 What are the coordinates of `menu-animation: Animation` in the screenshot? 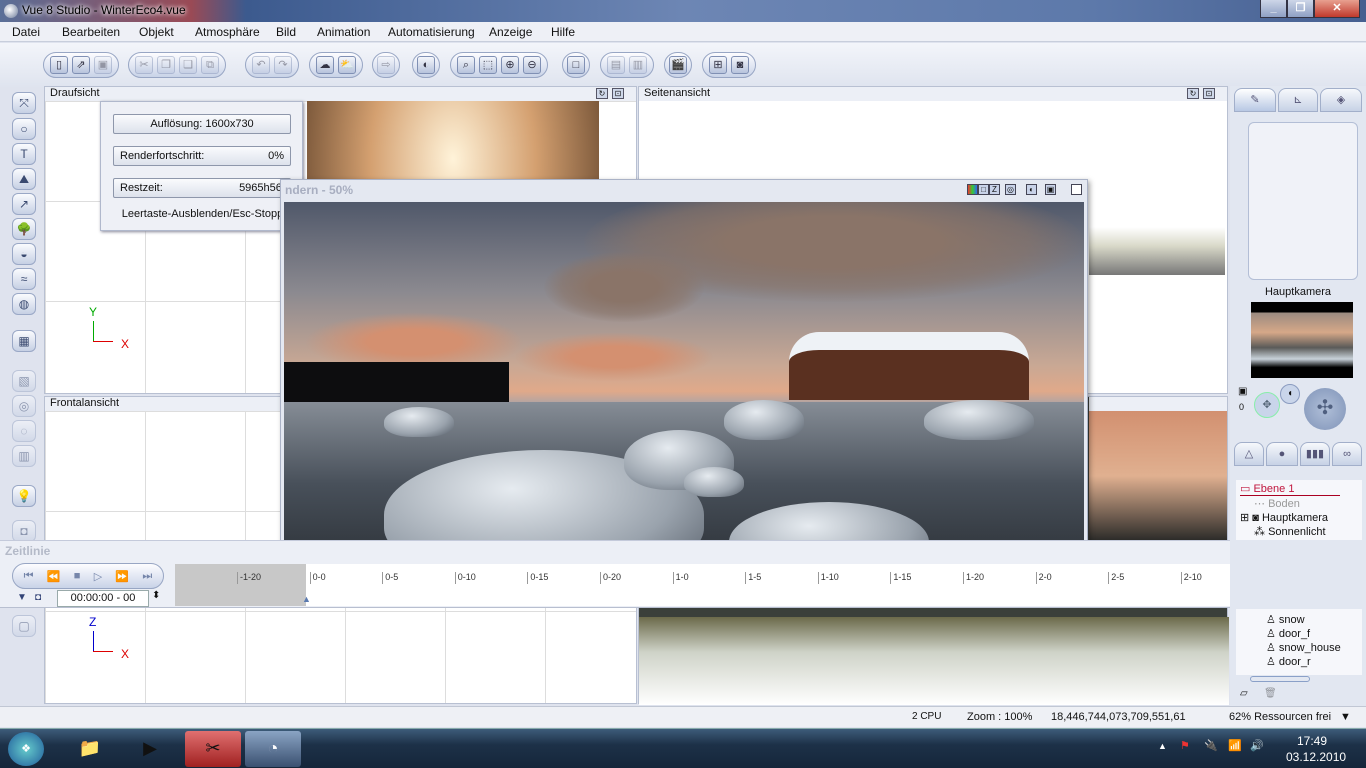 It's located at (343, 32).